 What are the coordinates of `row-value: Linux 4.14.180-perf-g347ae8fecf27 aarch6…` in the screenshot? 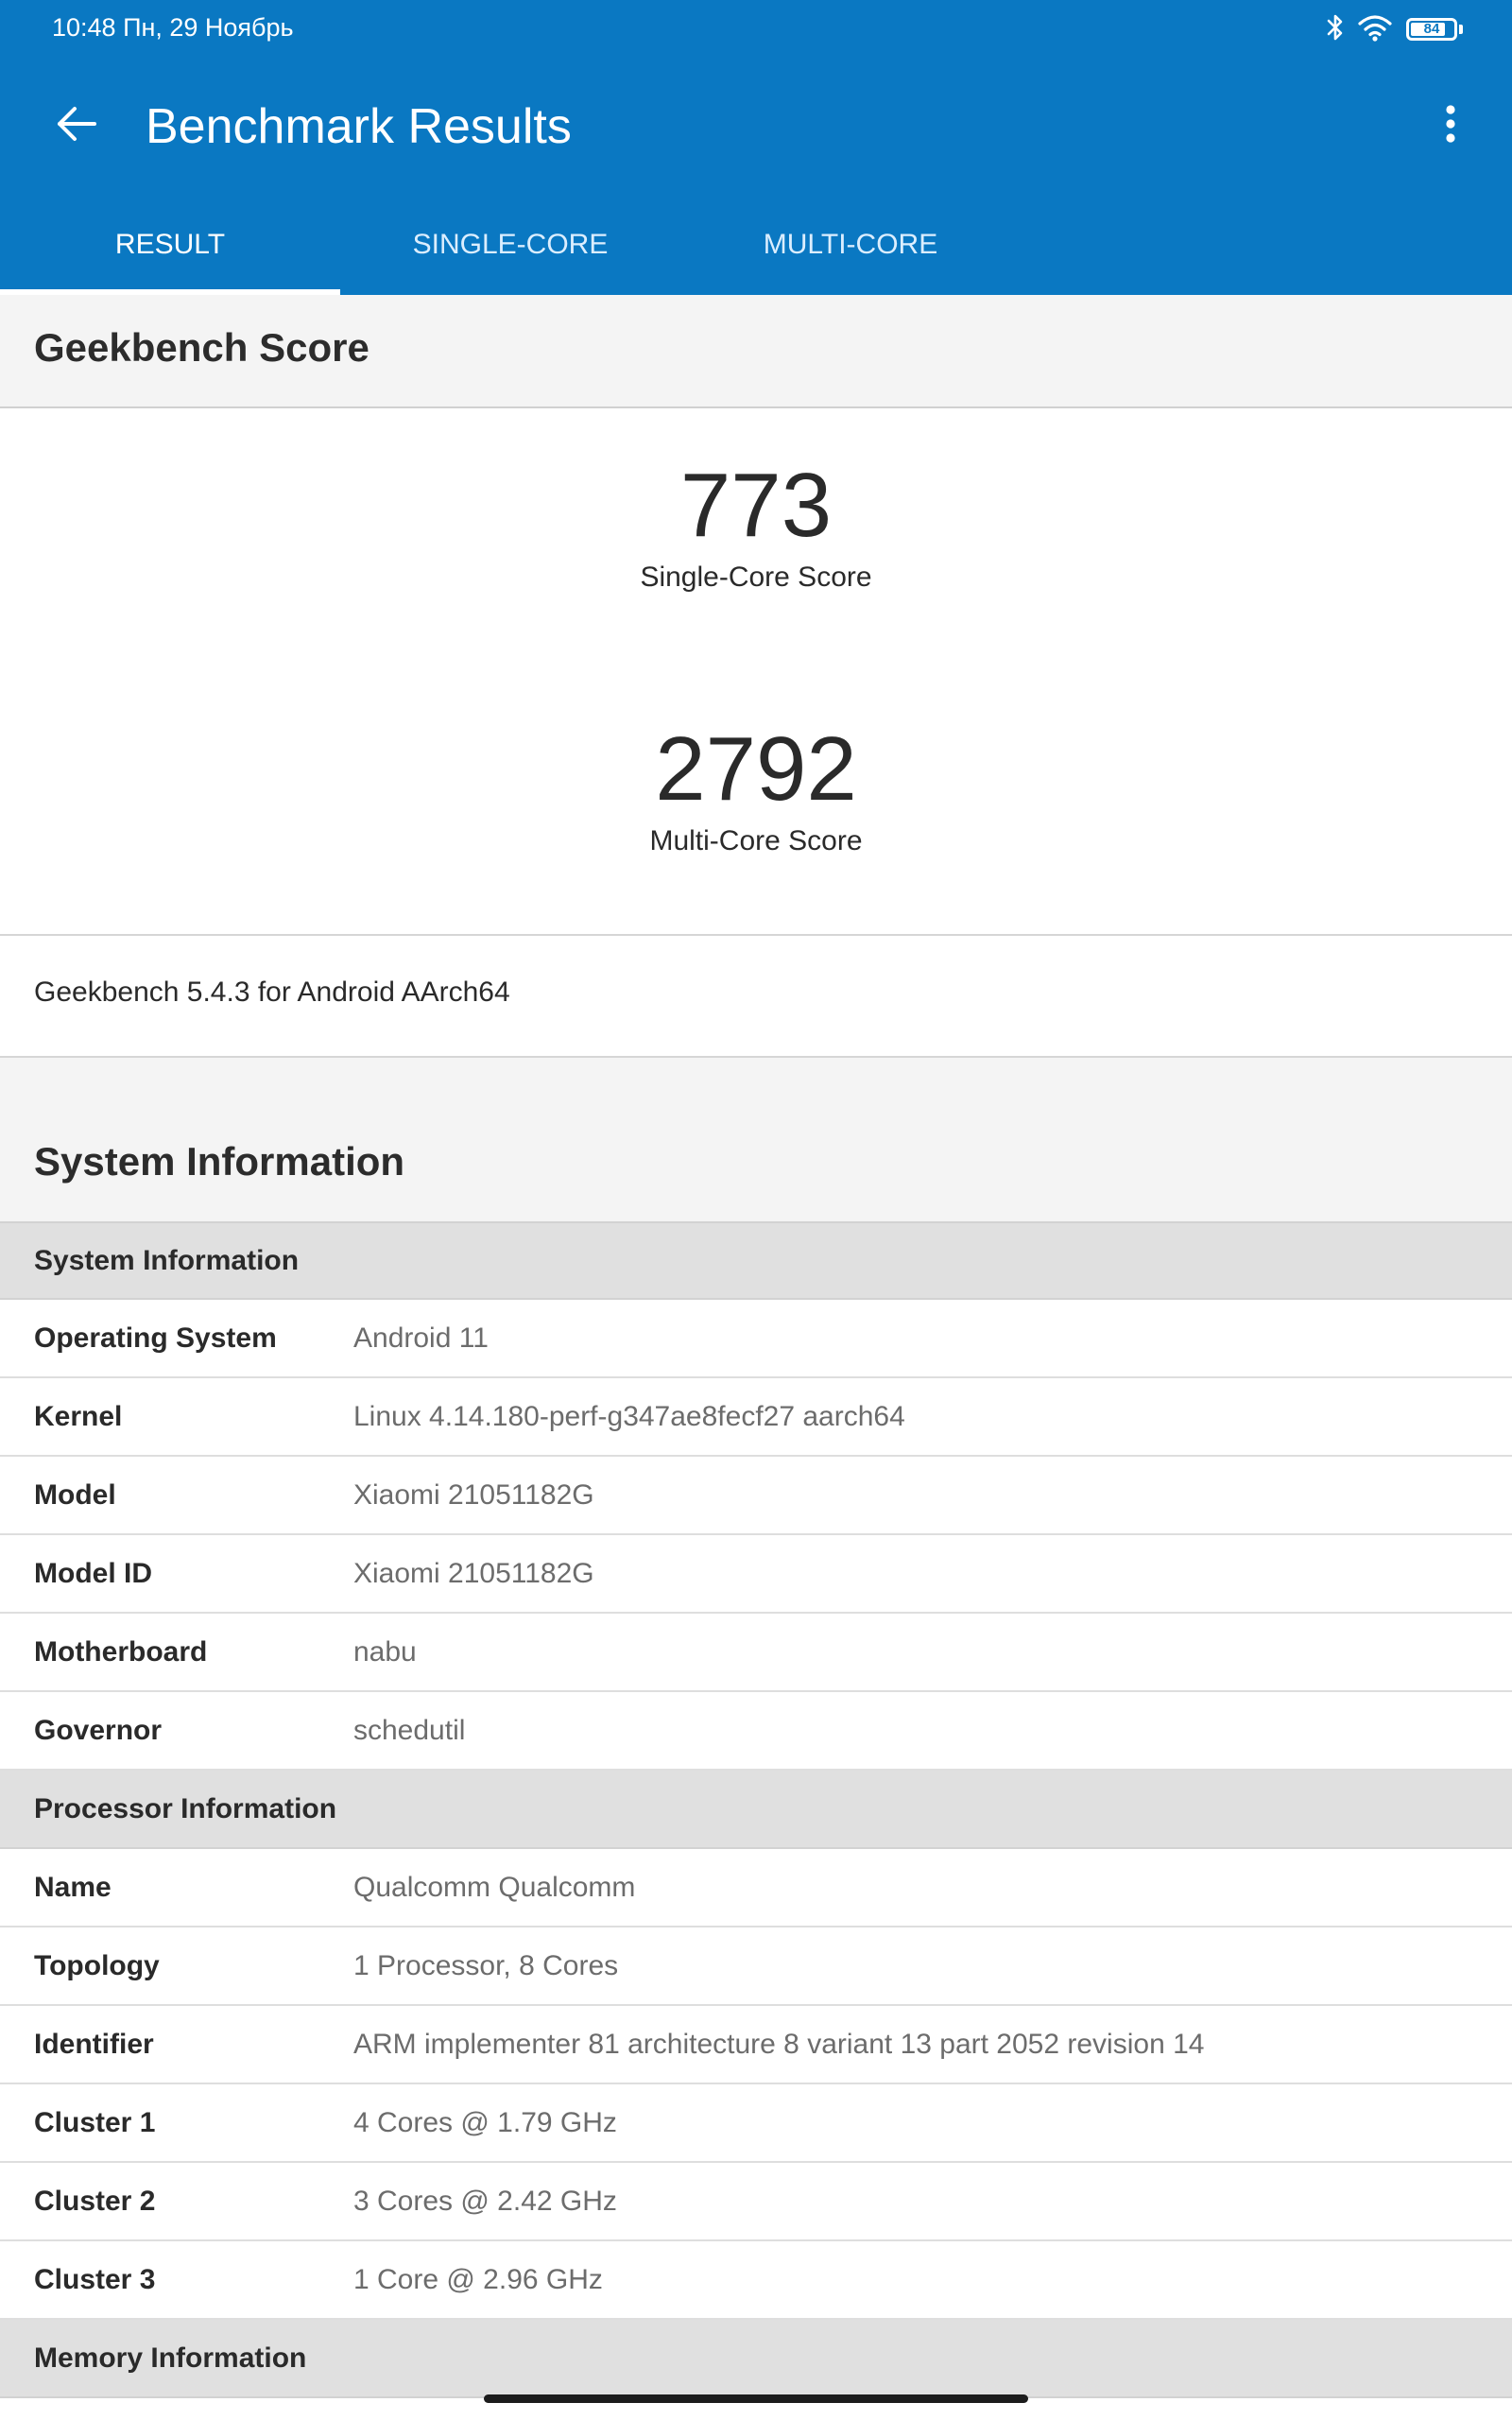 It's located at (629, 1416).